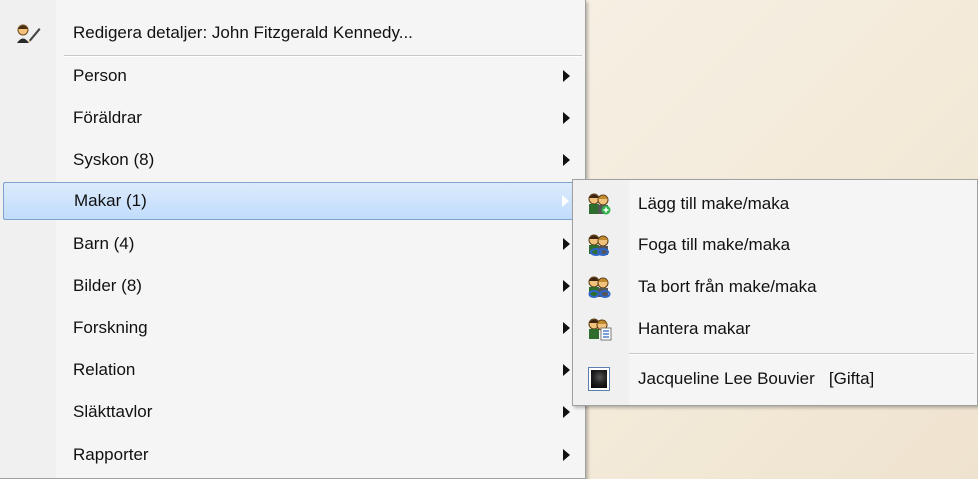 This screenshot has width=978, height=479. I want to click on menu-item-pictures: Bilder (8), so click(292, 286).